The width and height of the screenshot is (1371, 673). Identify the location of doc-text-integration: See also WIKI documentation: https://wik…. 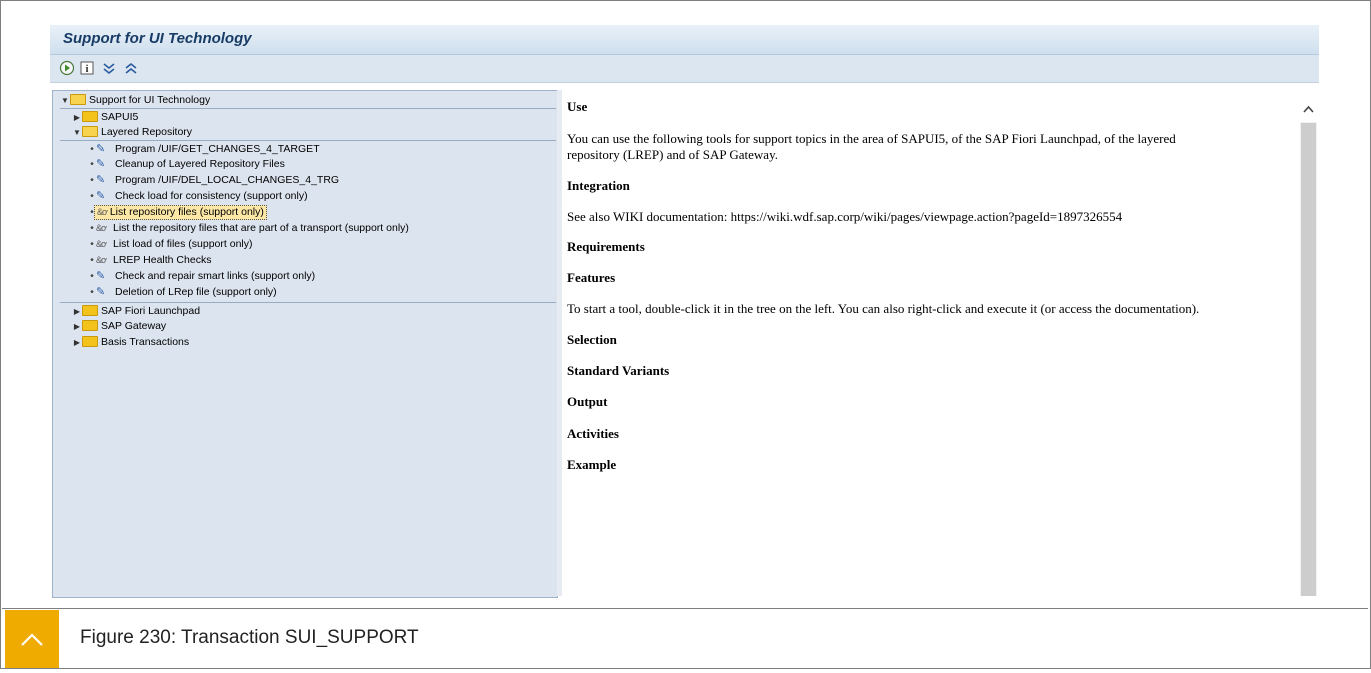
(845, 216).